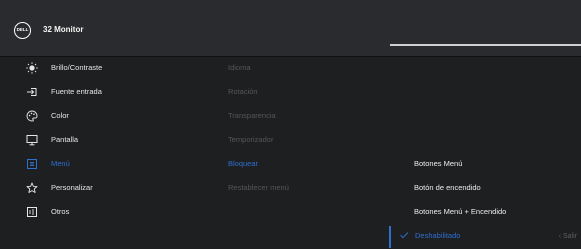 The width and height of the screenshot is (581, 249). What do you see at coordinates (63, 29) in the screenshot?
I see `monitor-title: 32 Monitor` at bounding box center [63, 29].